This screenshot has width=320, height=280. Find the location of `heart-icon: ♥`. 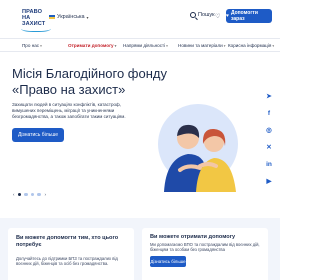

heart-icon: ♥ is located at coordinates (227, 16).